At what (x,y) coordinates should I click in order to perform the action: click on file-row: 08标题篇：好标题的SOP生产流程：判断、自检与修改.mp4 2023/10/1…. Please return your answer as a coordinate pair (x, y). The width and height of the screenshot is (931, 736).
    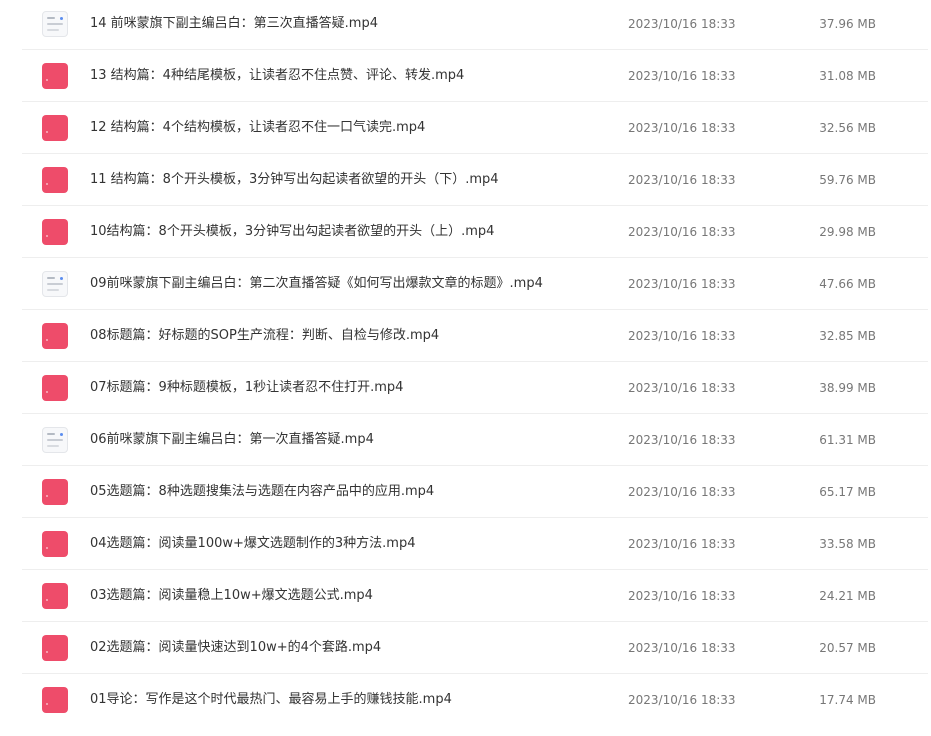
    Looking at the image, I should click on (475, 336).